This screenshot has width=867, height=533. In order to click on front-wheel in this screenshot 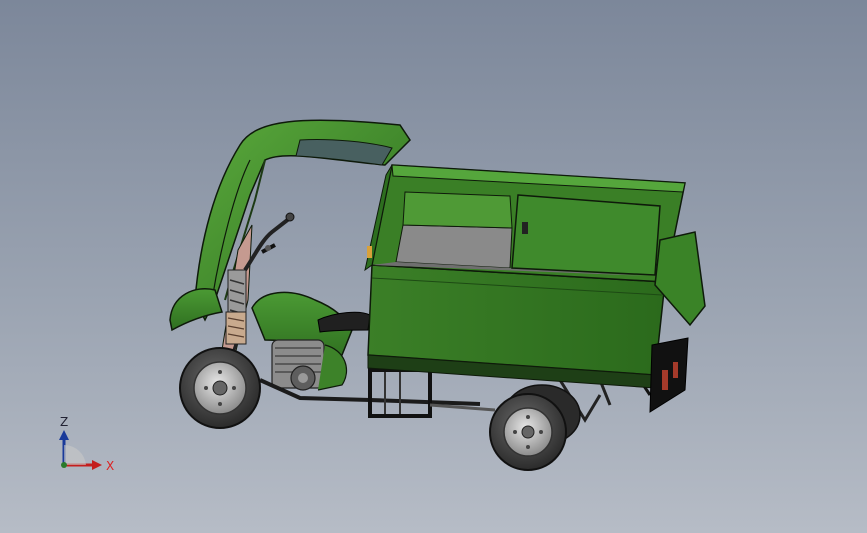, I will do `click(220, 388)`.